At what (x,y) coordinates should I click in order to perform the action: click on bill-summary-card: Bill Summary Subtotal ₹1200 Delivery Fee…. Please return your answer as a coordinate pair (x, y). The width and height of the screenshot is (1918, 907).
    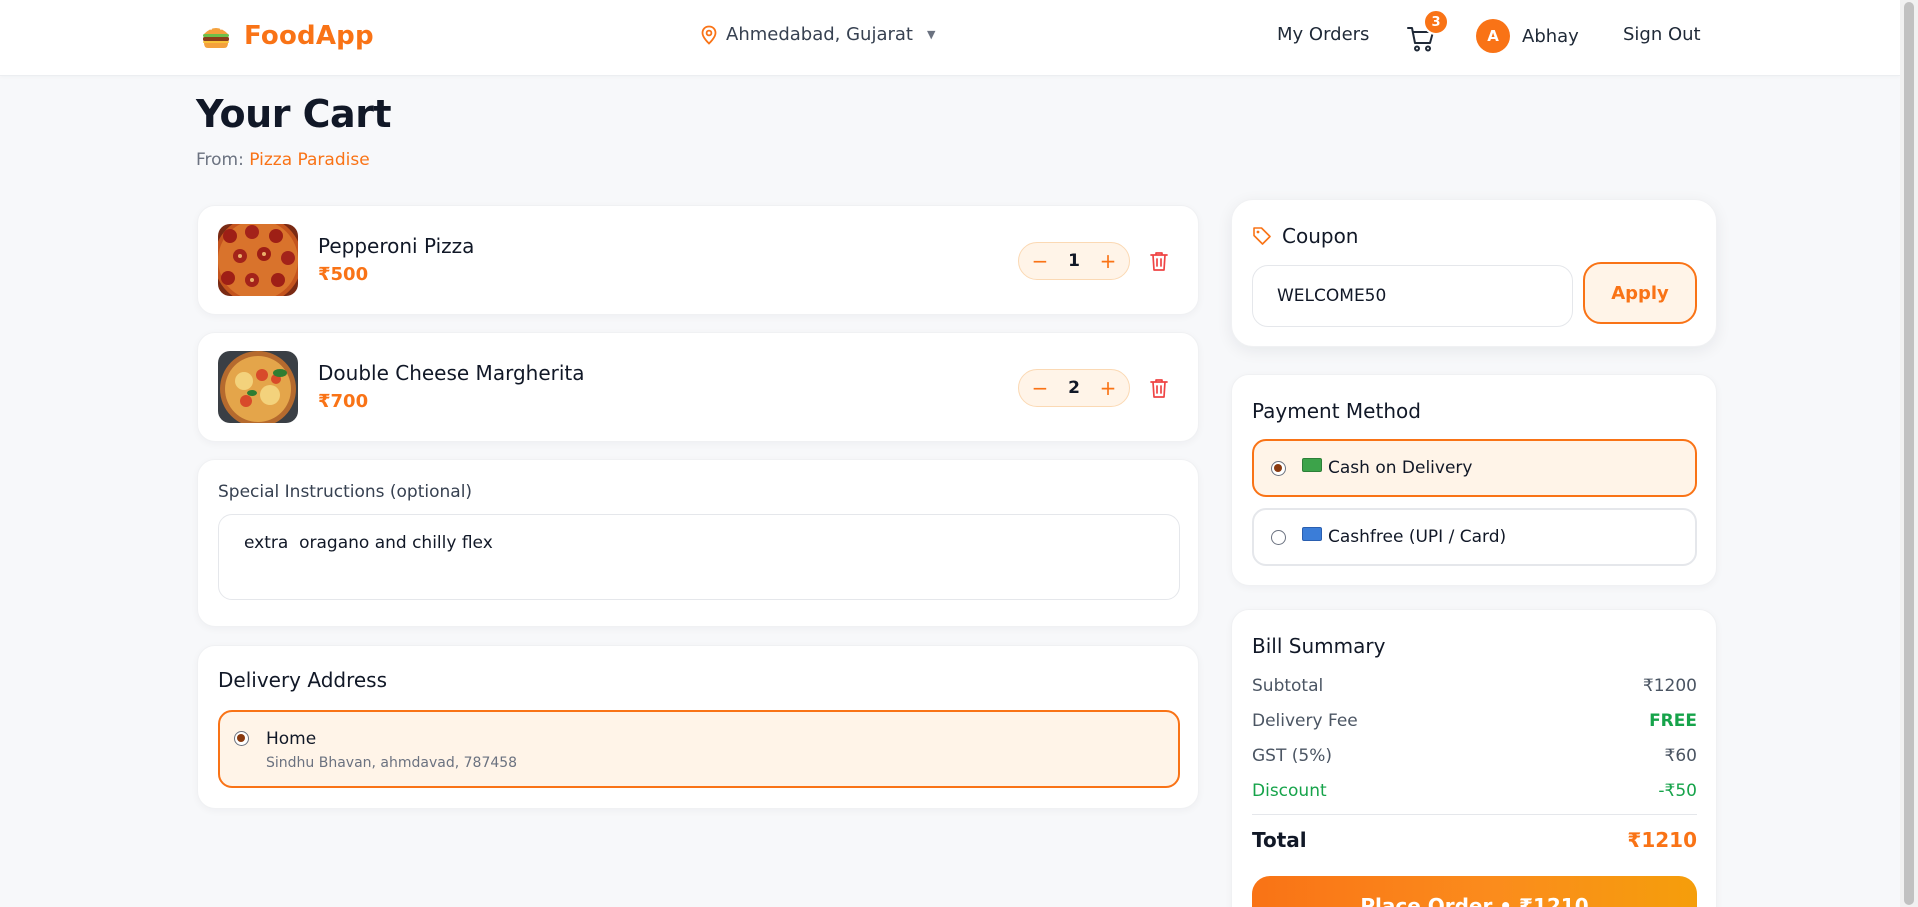
    Looking at the image, I should click on (1474, 758).